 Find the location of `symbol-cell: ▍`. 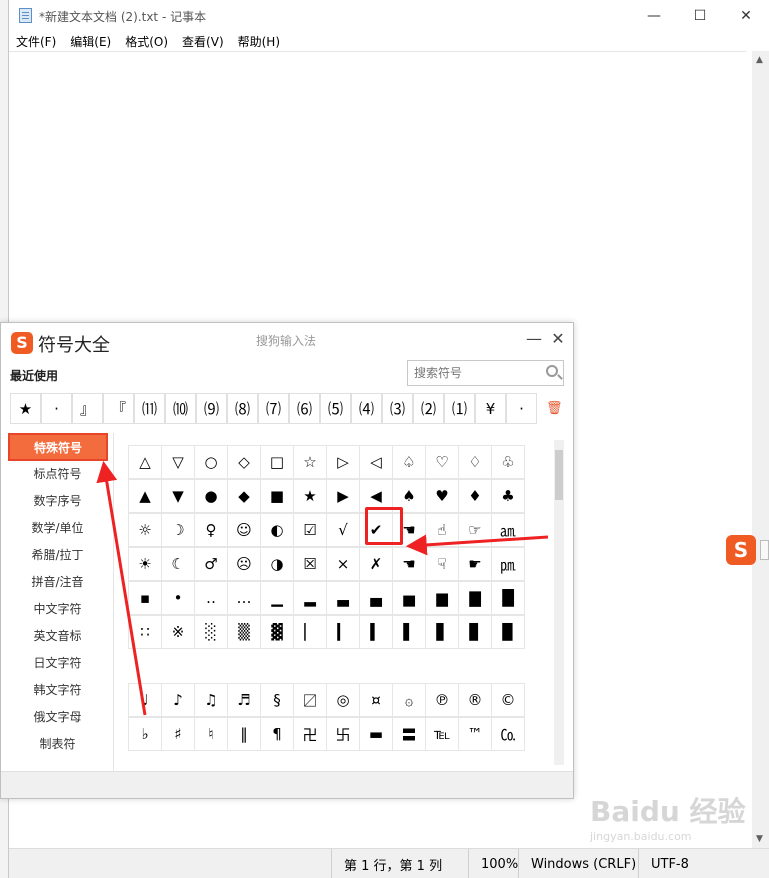

symbol-cell: ▍ is located at coordinates (376, 632).